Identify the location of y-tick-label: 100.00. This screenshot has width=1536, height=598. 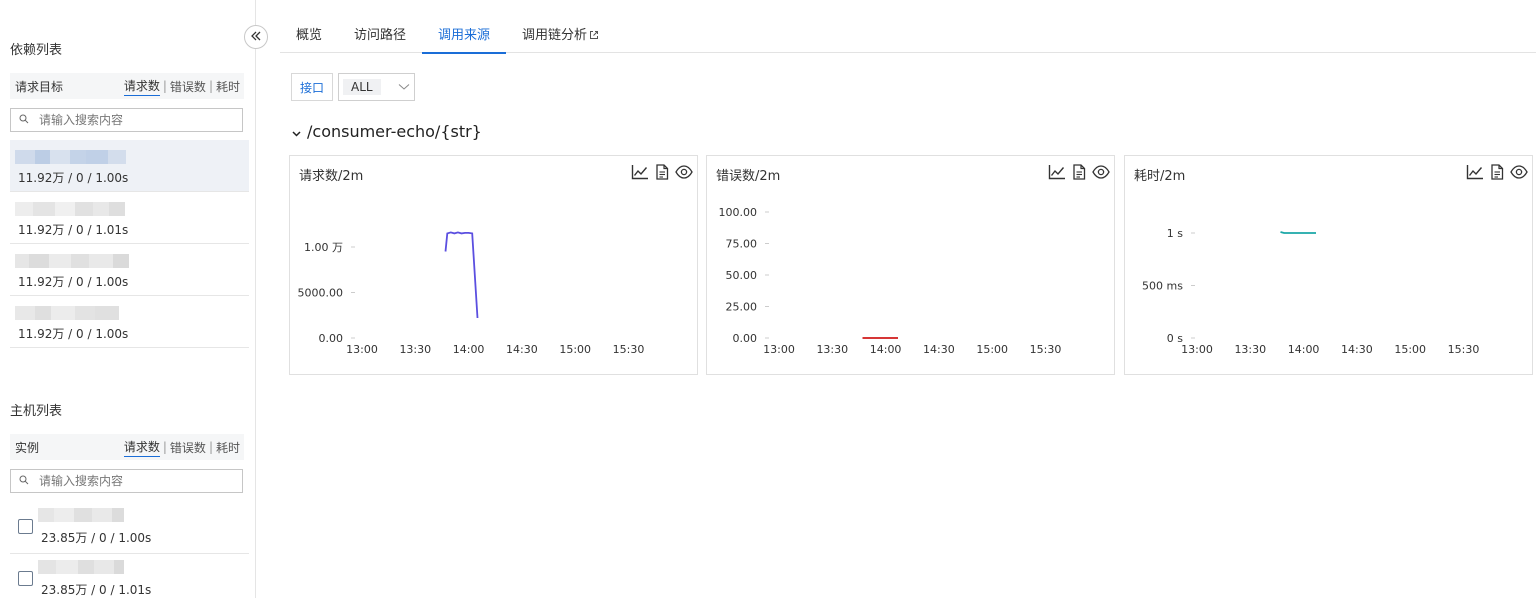
(738, 212).